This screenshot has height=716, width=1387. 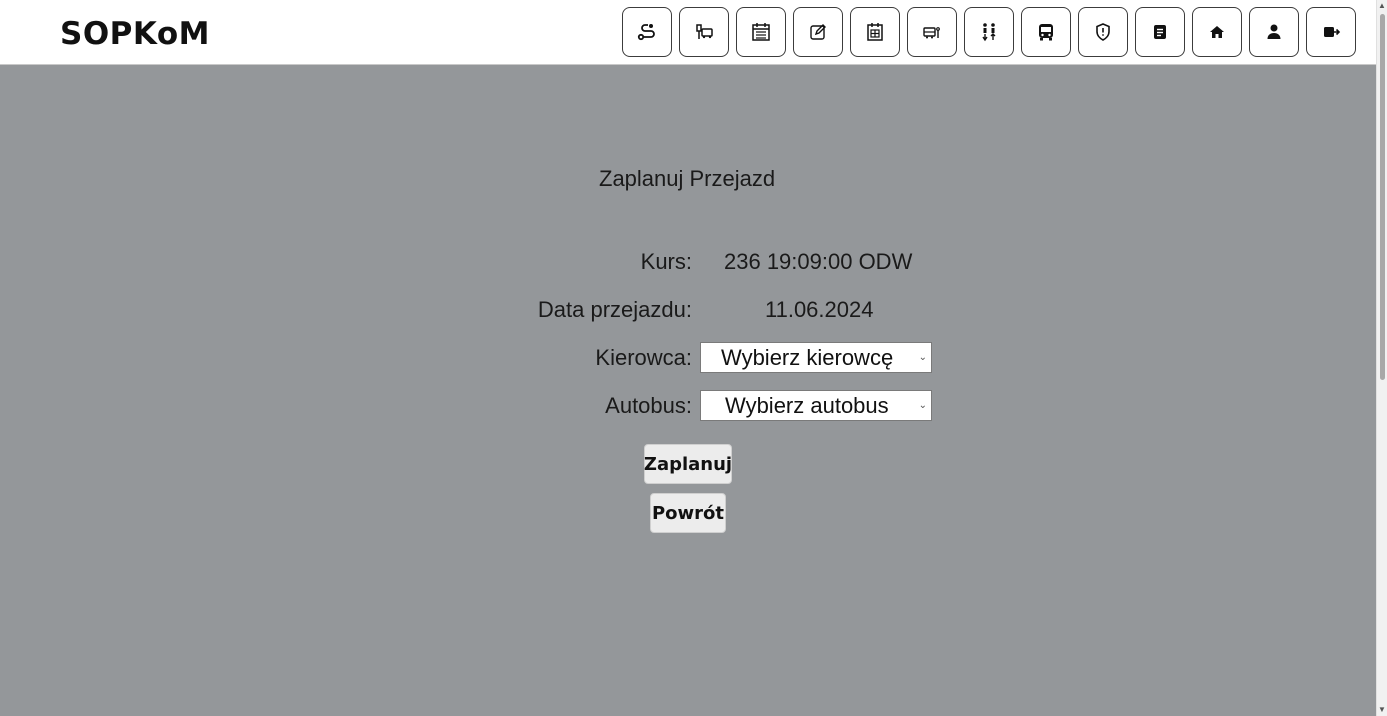 What do you see at coordinates (648, 405) in the screenshot?
I see `bus-label: Autobus:` at bounding box center [648, 405].